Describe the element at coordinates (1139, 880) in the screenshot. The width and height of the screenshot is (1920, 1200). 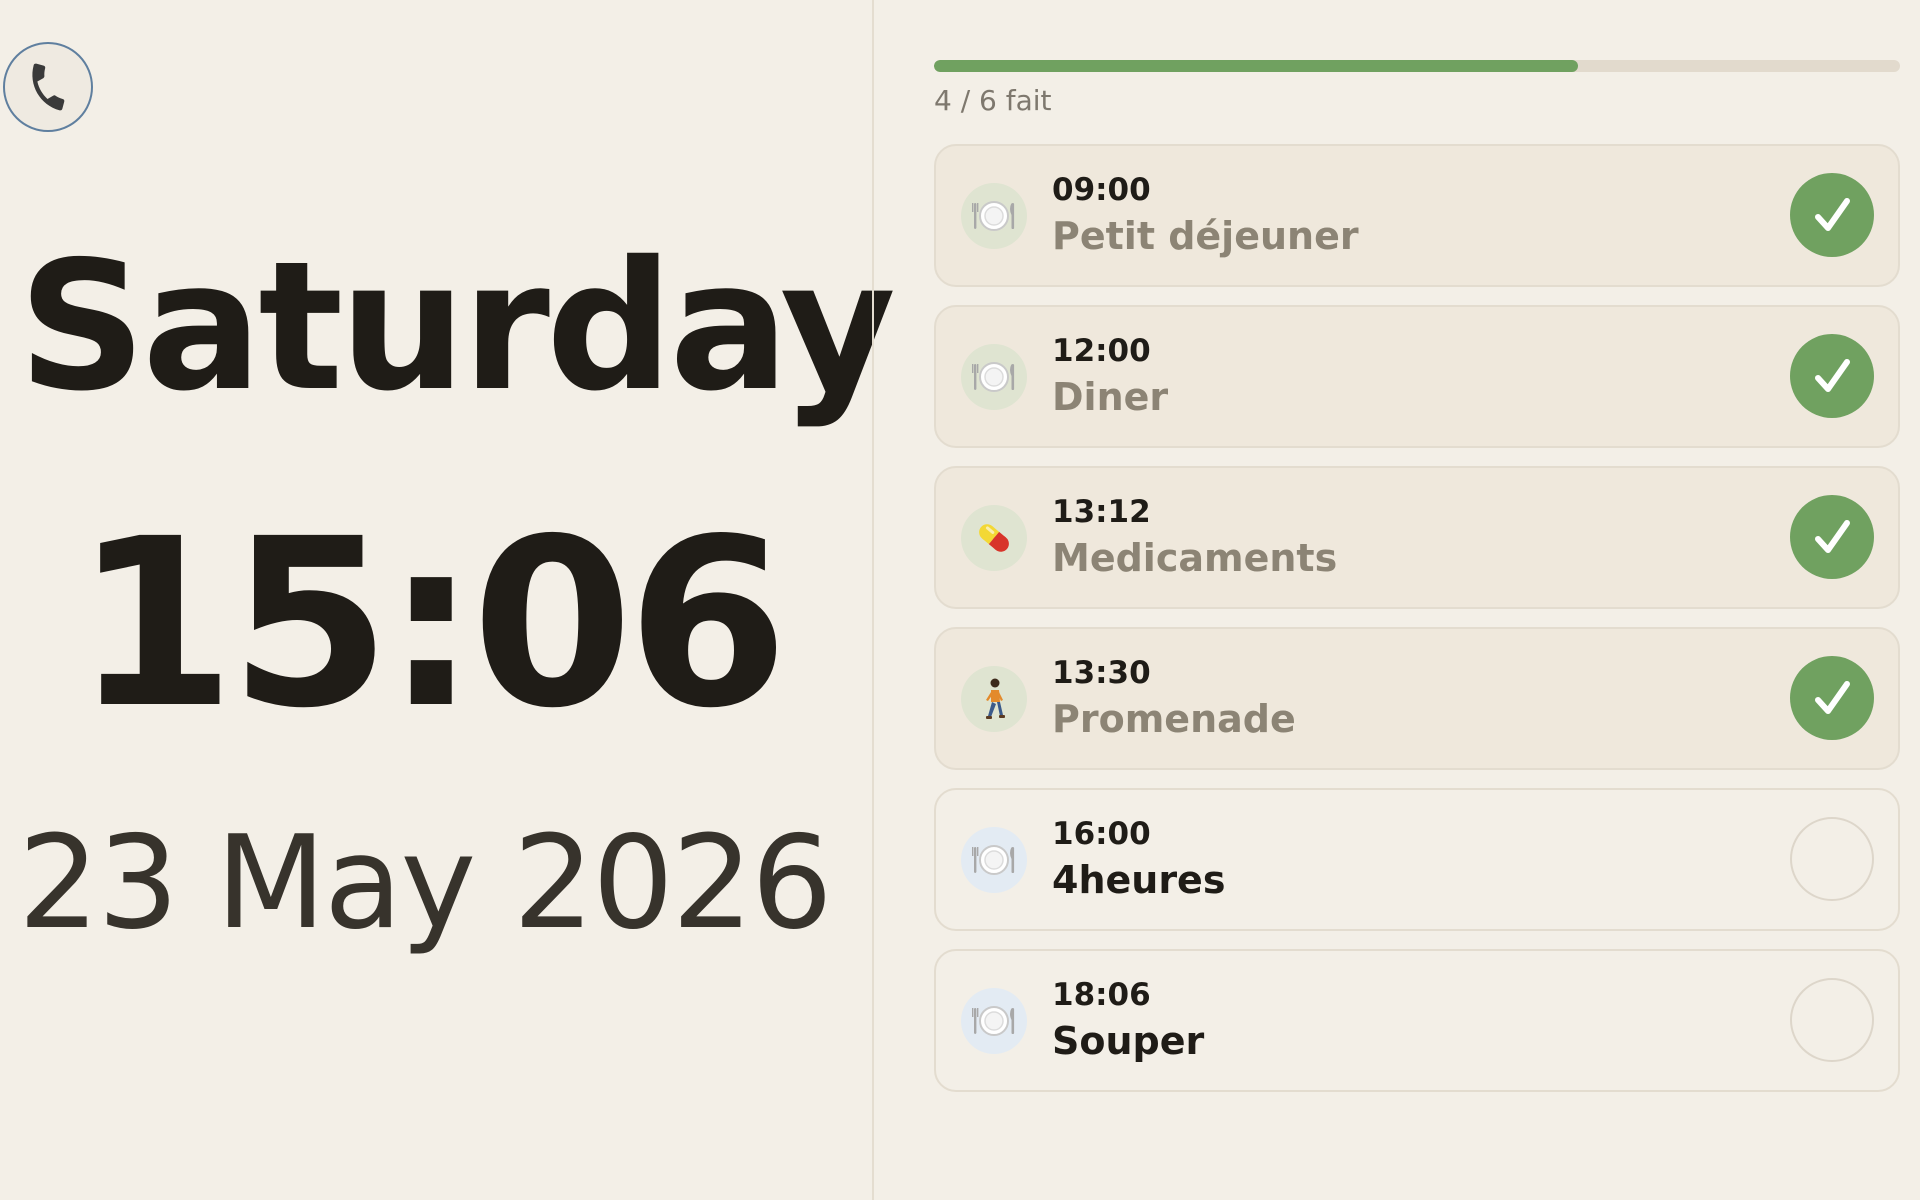
I see `task-name: 4heures` at that location.